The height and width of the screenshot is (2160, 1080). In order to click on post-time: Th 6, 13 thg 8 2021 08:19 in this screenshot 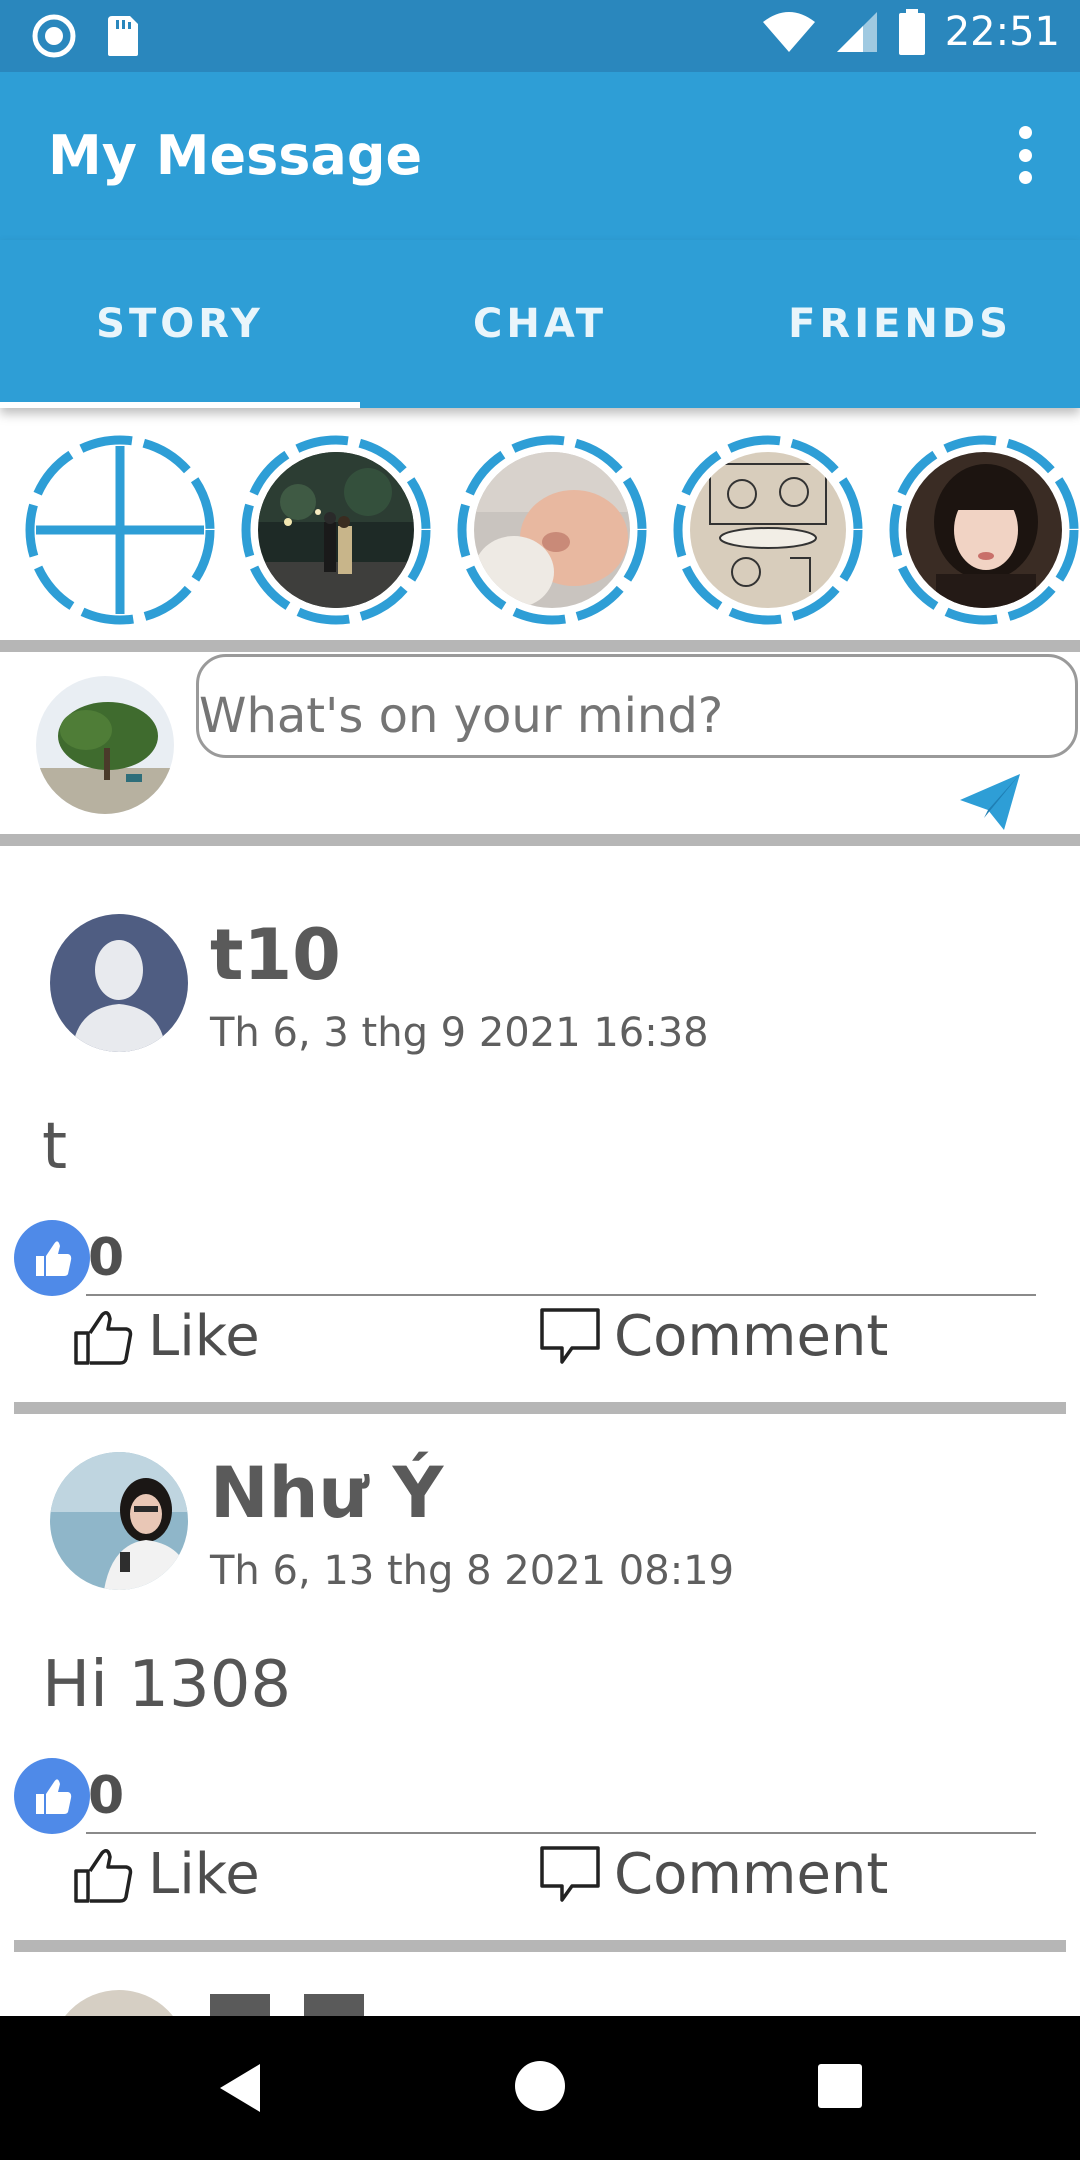, I will do `click(472, 1571)`.